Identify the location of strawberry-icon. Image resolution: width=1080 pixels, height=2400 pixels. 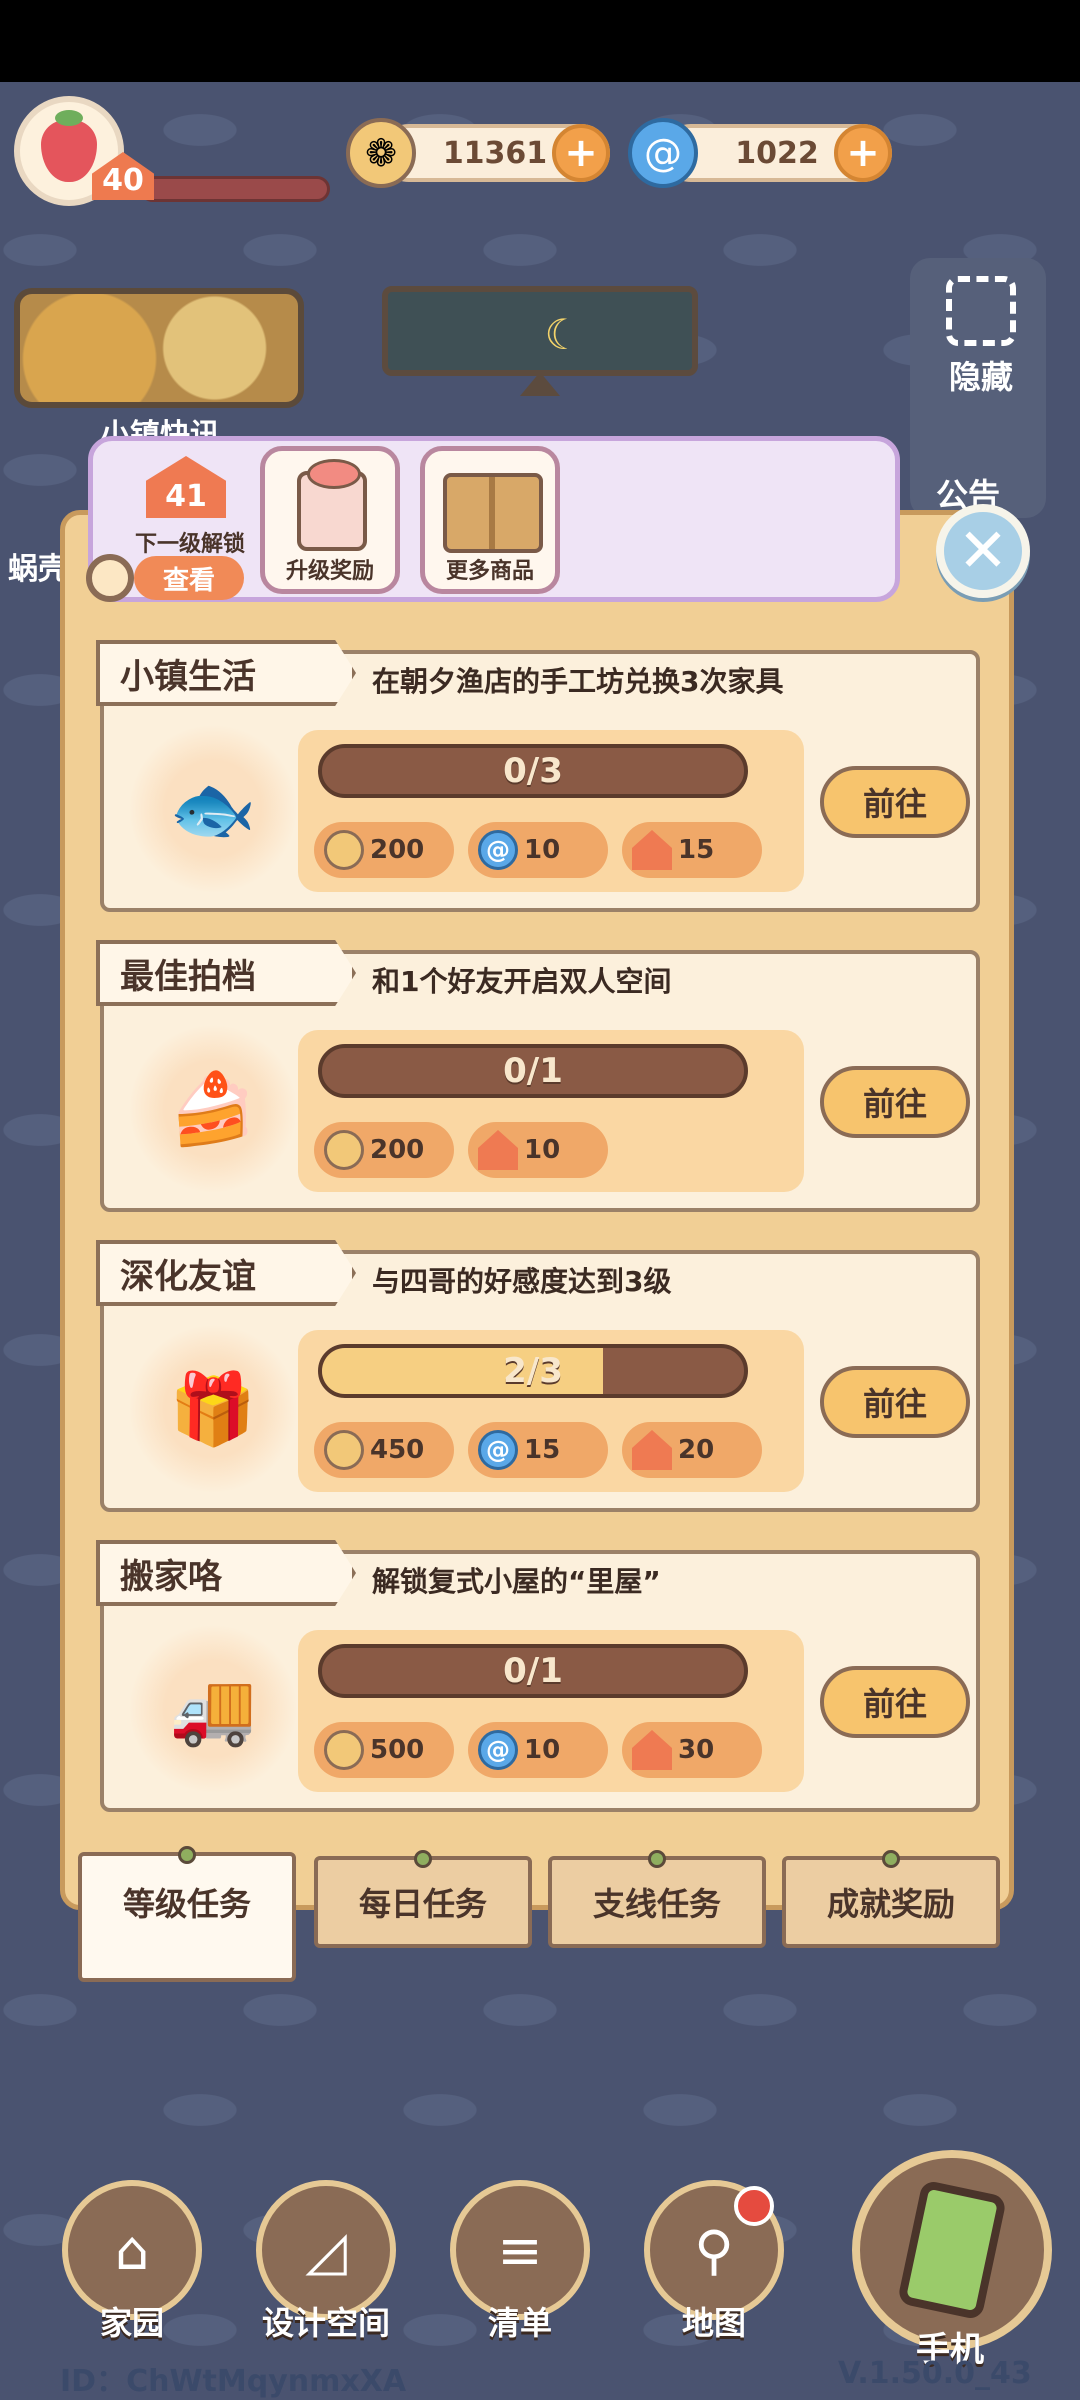
(69, 146).